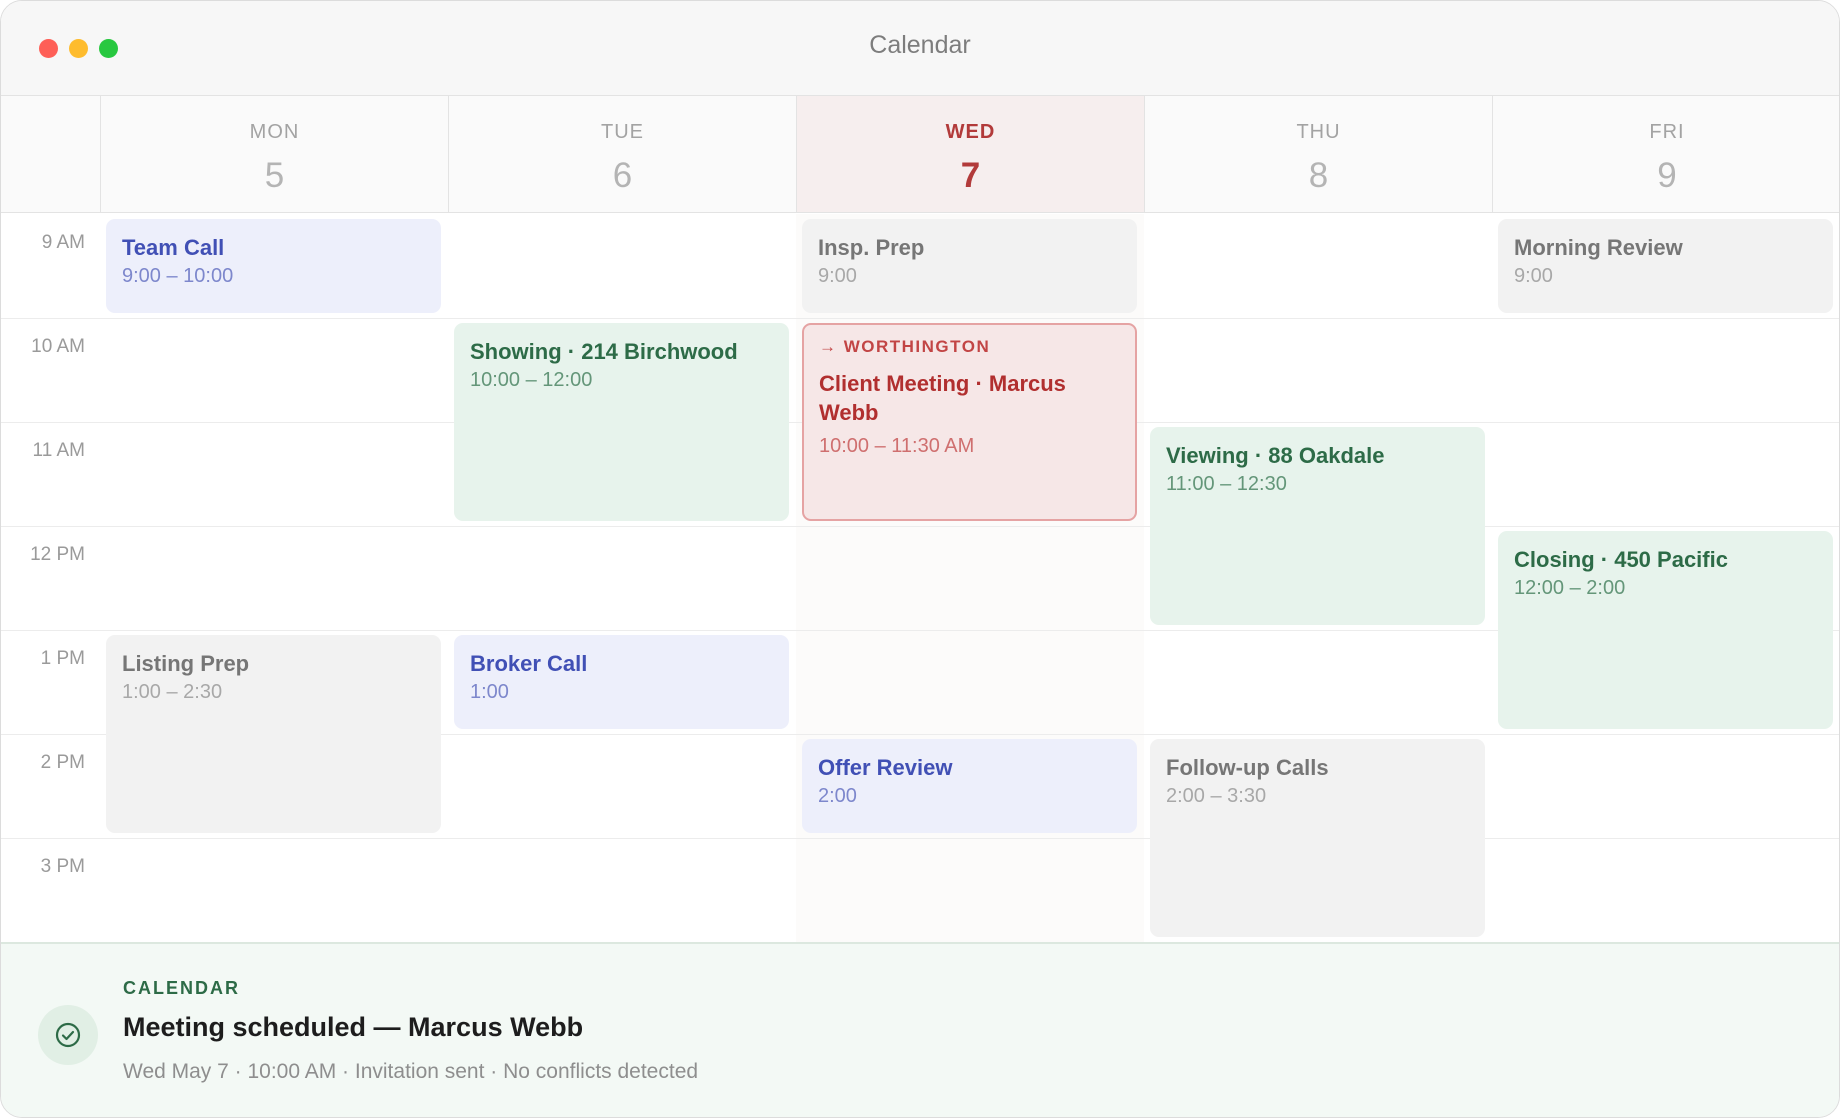 The image size is (1840, 1118). What do you see at coordinates (62, 866) in the screenshot?
I see `hour-label: 3 PM` at bounding box center [62, 866].